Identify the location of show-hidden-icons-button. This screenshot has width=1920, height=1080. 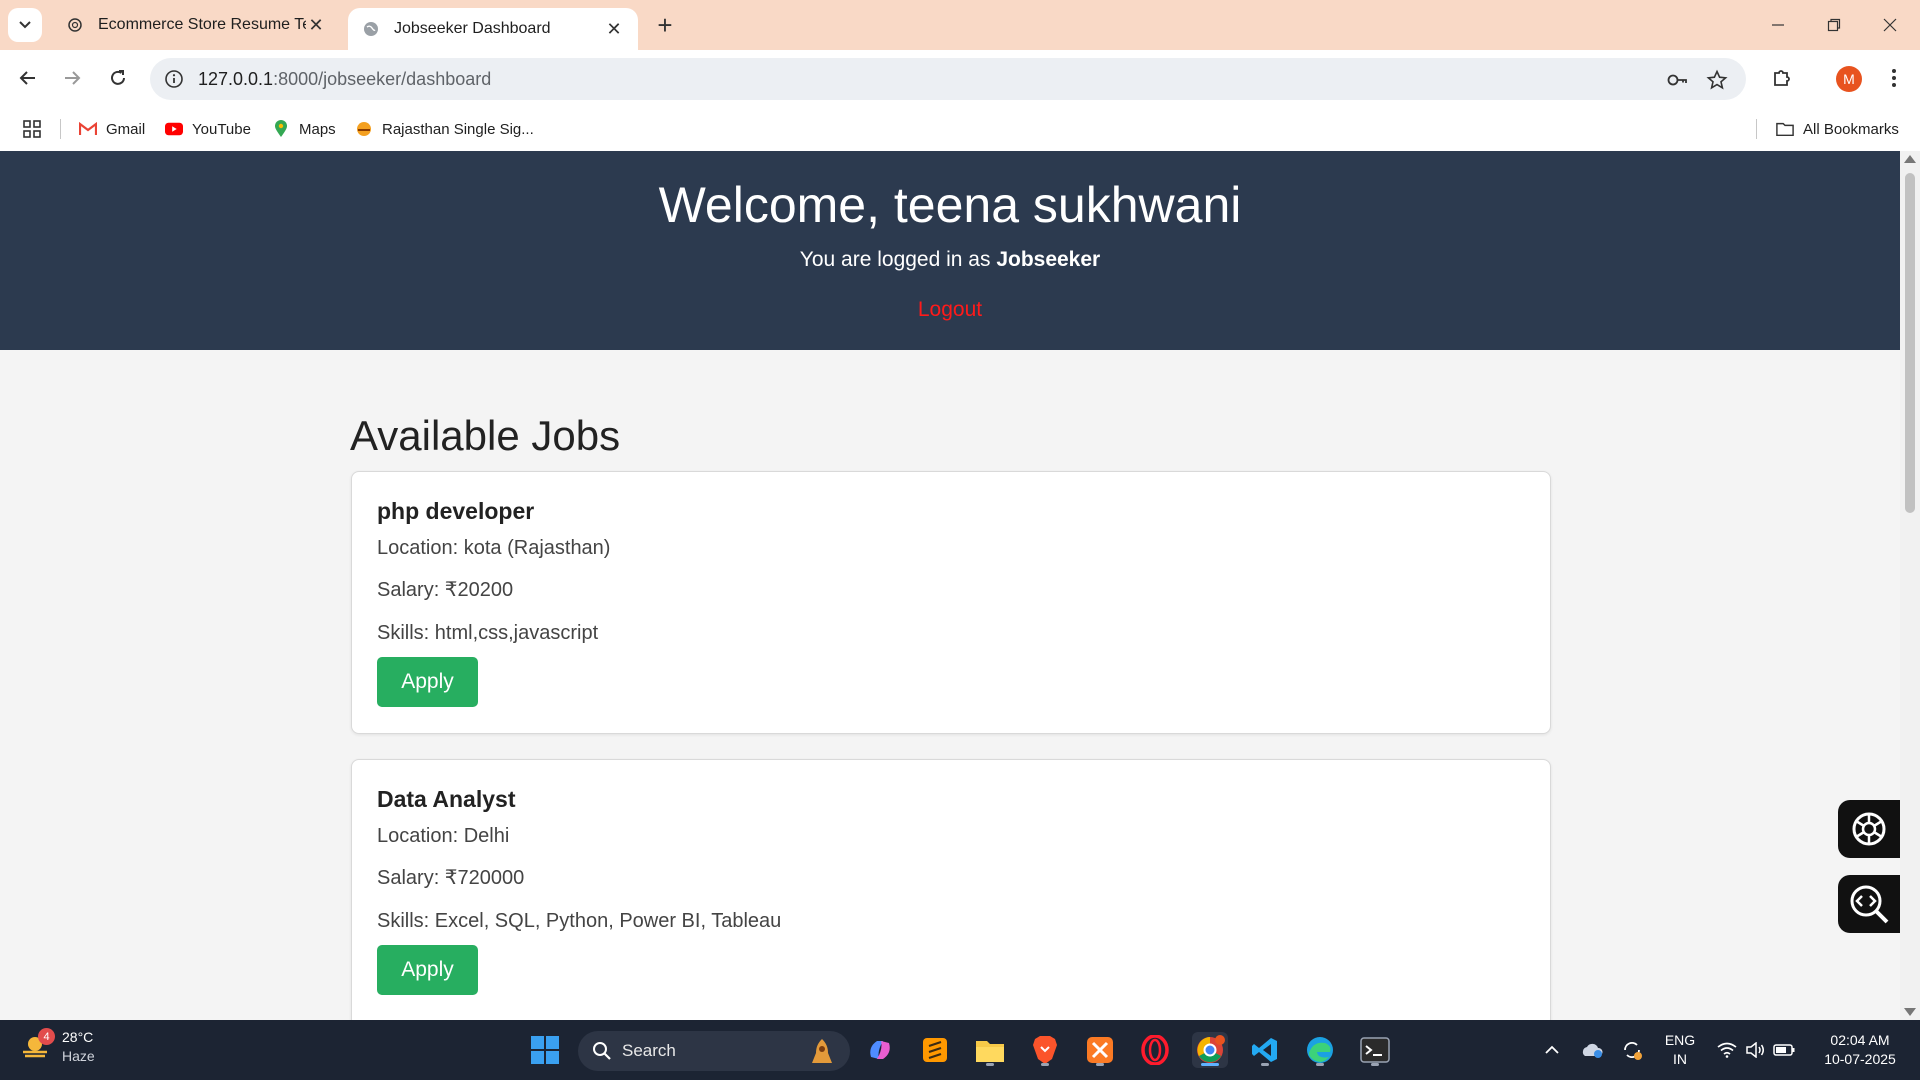
(1552, 1050).